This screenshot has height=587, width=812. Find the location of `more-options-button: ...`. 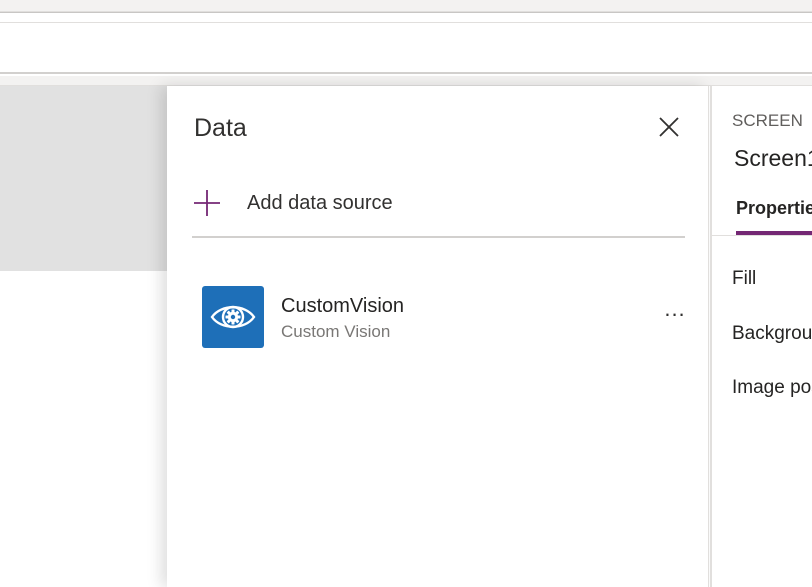

more-options-button: ... is located at coordinates (675, 311).